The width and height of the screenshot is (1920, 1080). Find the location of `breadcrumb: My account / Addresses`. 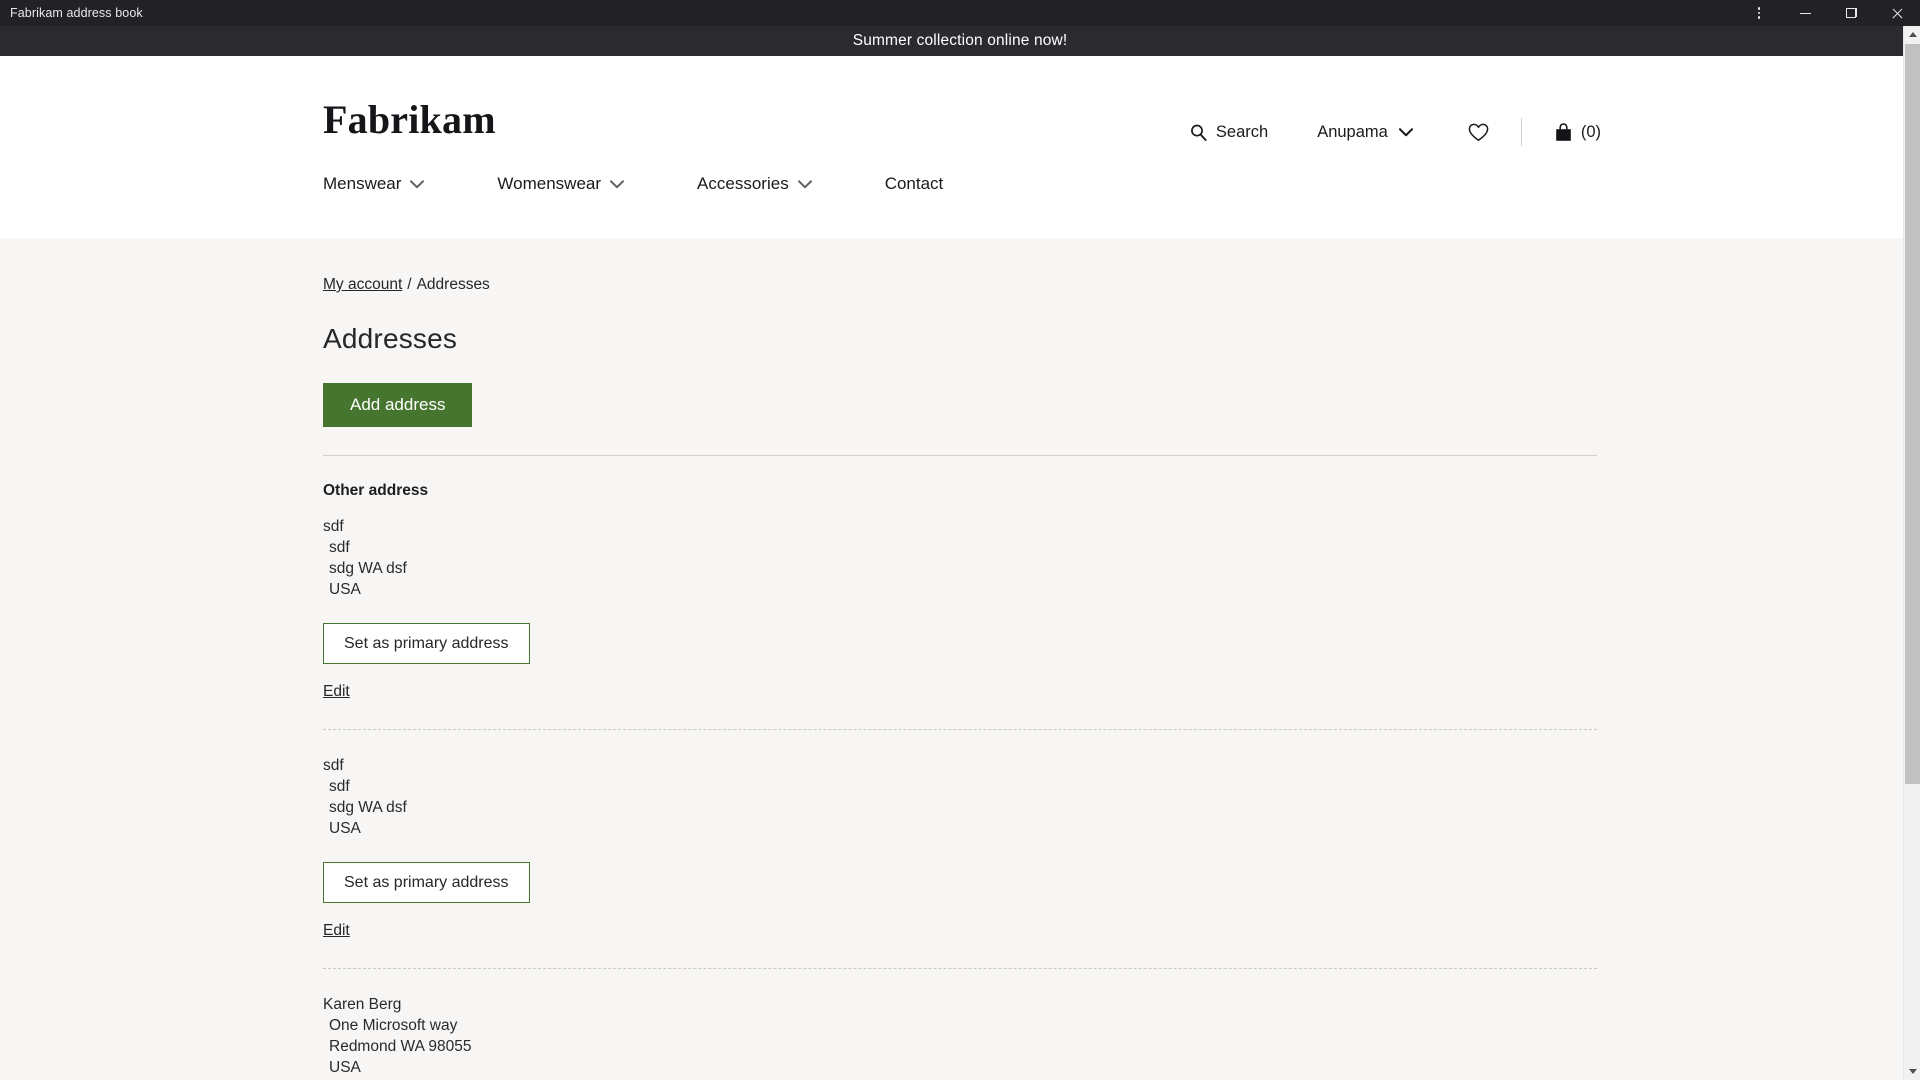

breadcrumb: My account / Addresses is located at coordinates (960, 266).